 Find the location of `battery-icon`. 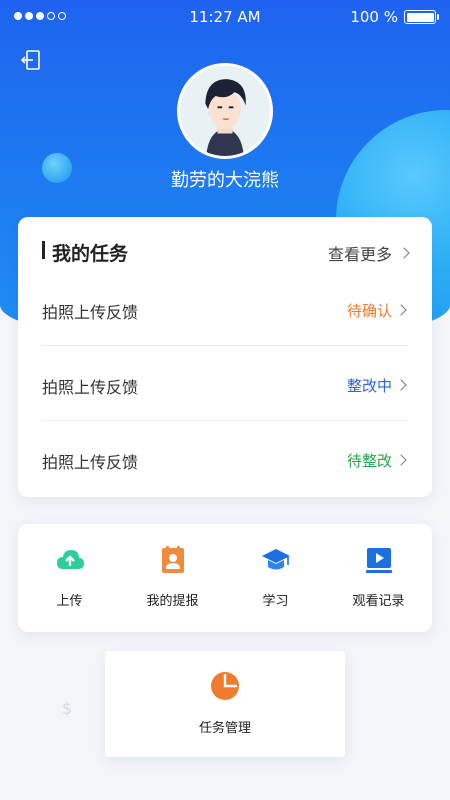

battery-icon is located at coordinates (421, 17).